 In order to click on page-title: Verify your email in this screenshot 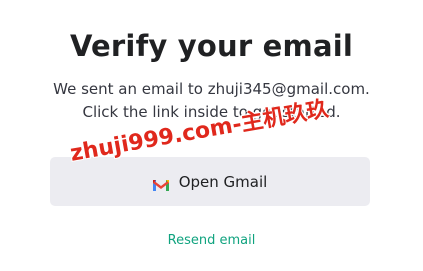, I will do `click(211, 46)`.